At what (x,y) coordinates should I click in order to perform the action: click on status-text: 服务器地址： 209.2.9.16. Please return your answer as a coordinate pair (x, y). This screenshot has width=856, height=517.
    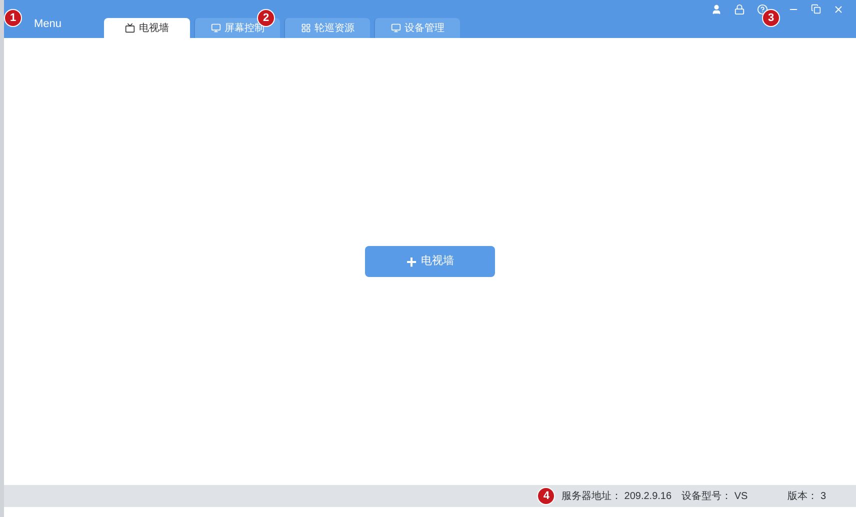
    Looking at the image, I should click on (616, 497).